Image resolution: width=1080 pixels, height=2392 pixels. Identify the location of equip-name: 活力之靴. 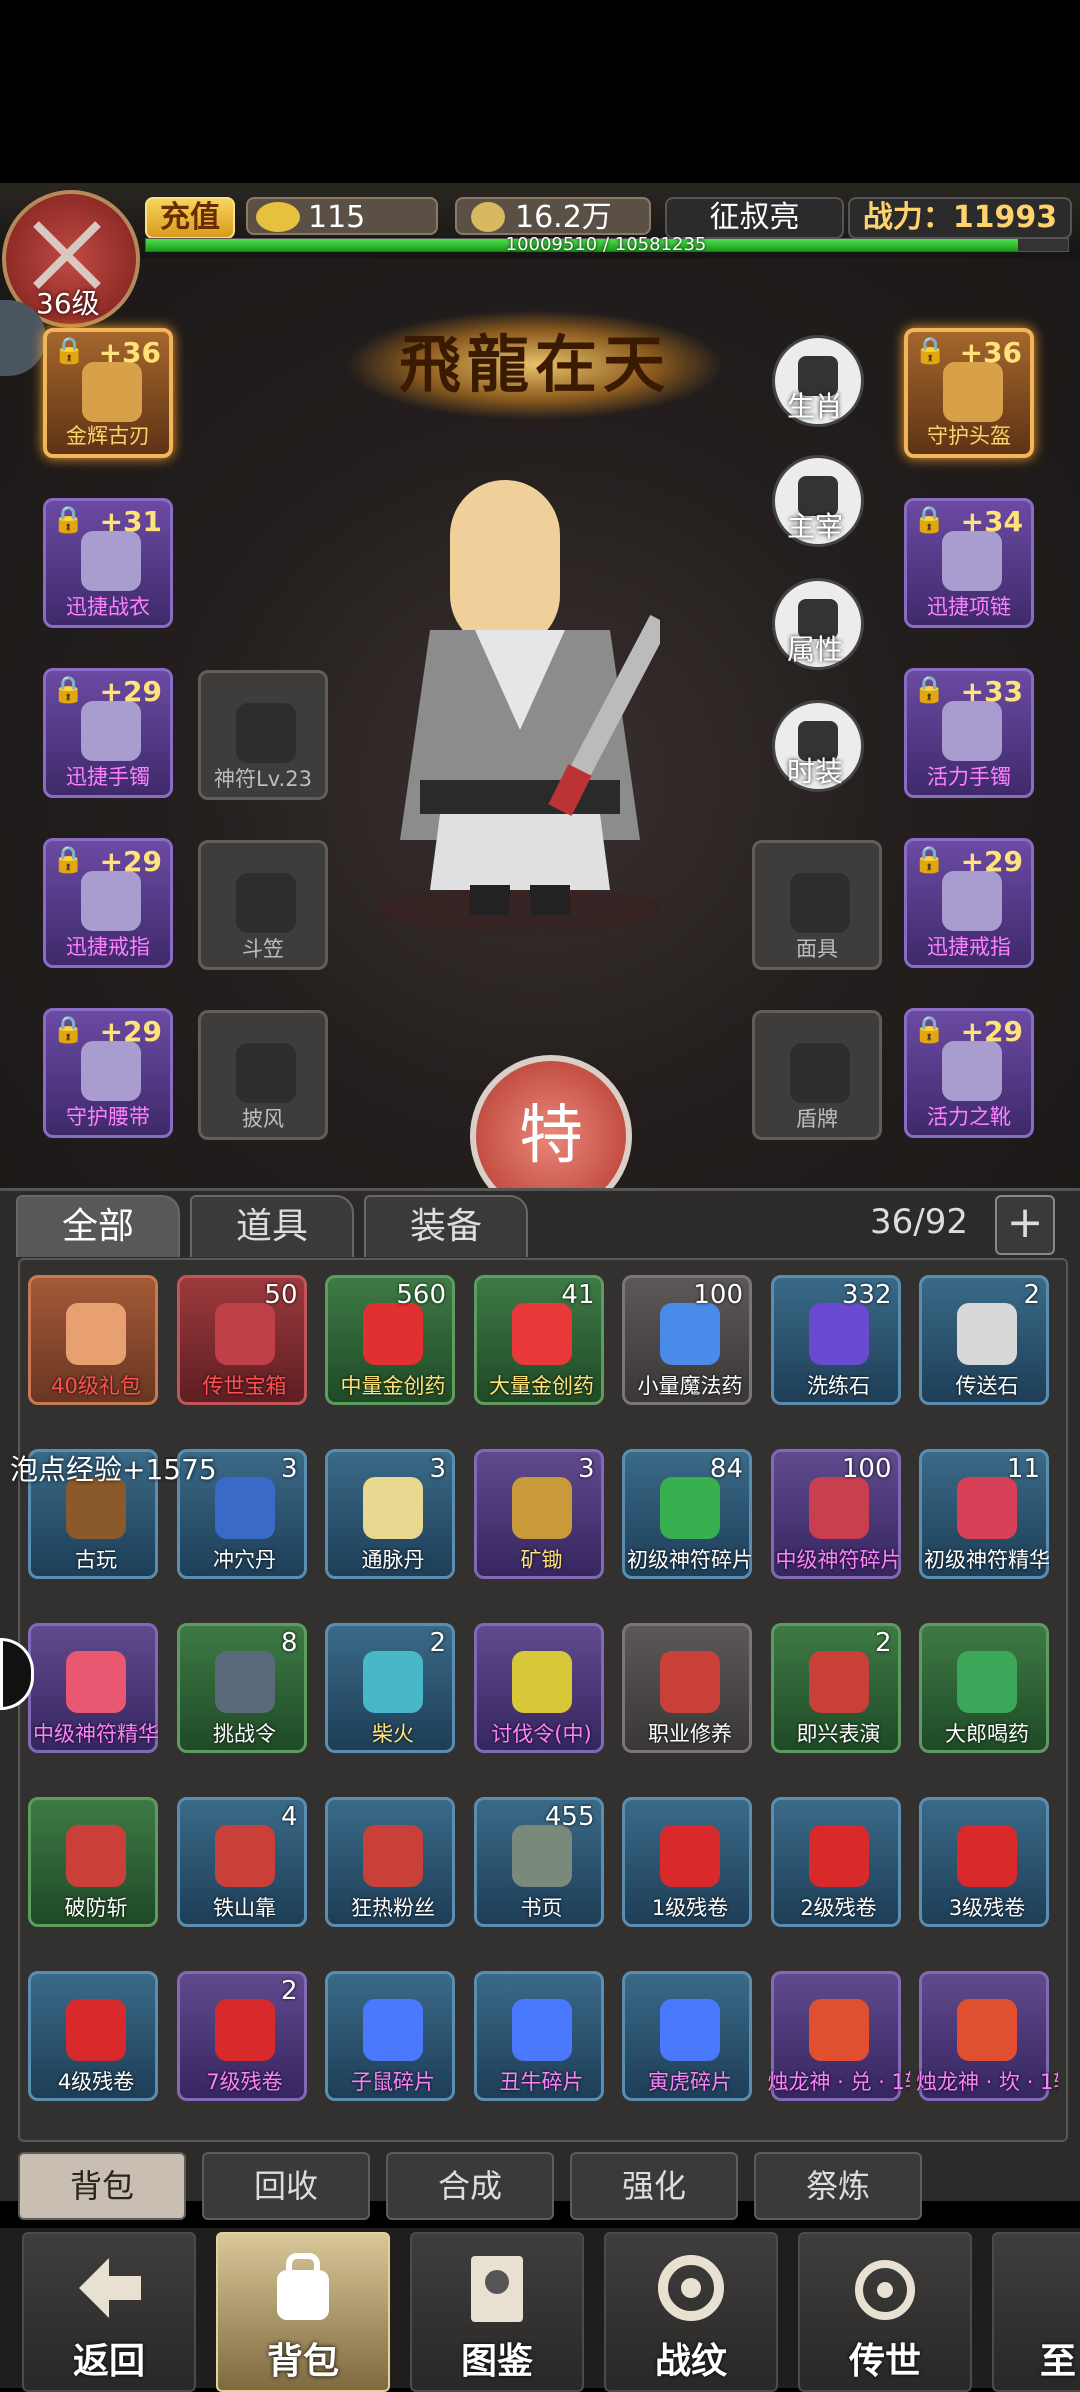
(969, 1117).